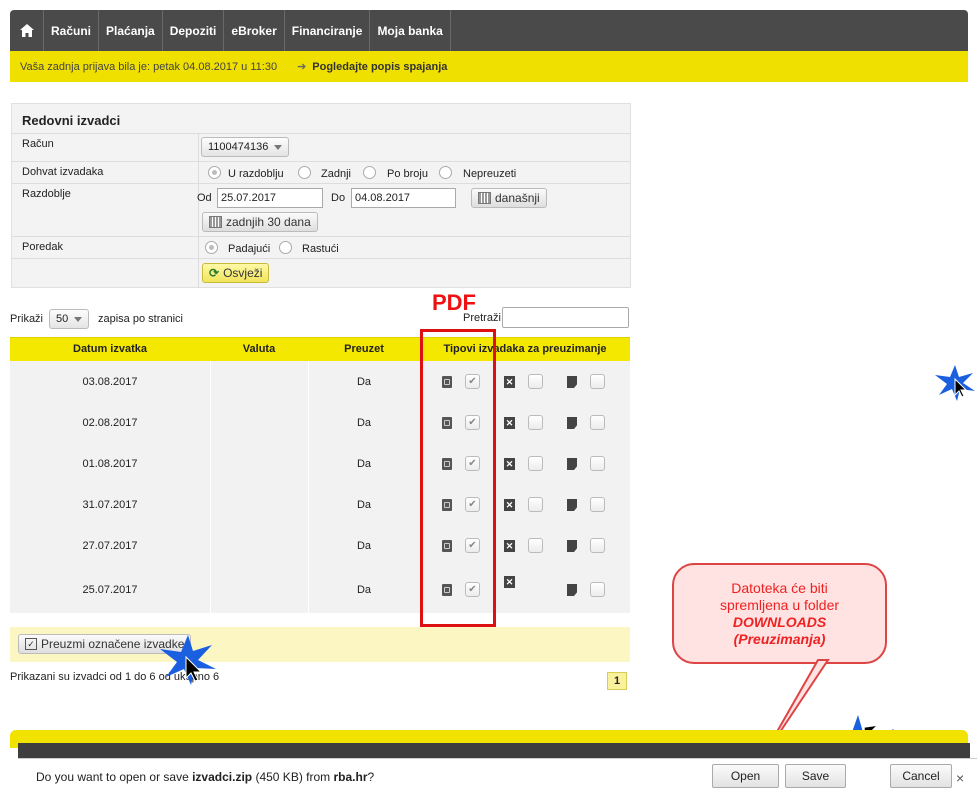  I want to click on nav-racuni: Računi, so click(72, 30).